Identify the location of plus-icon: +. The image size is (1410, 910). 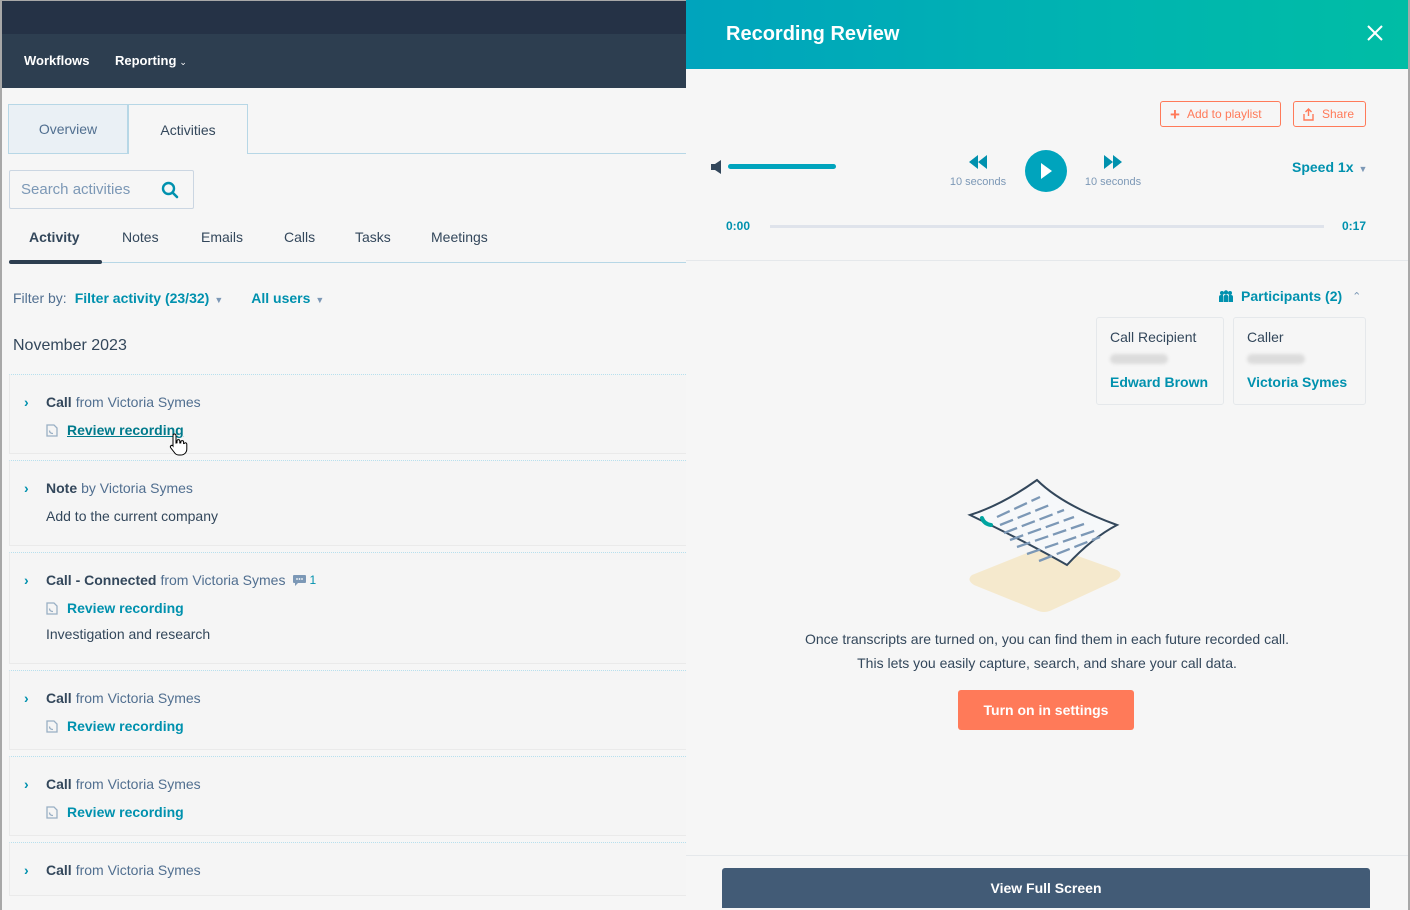
(1175, 114).